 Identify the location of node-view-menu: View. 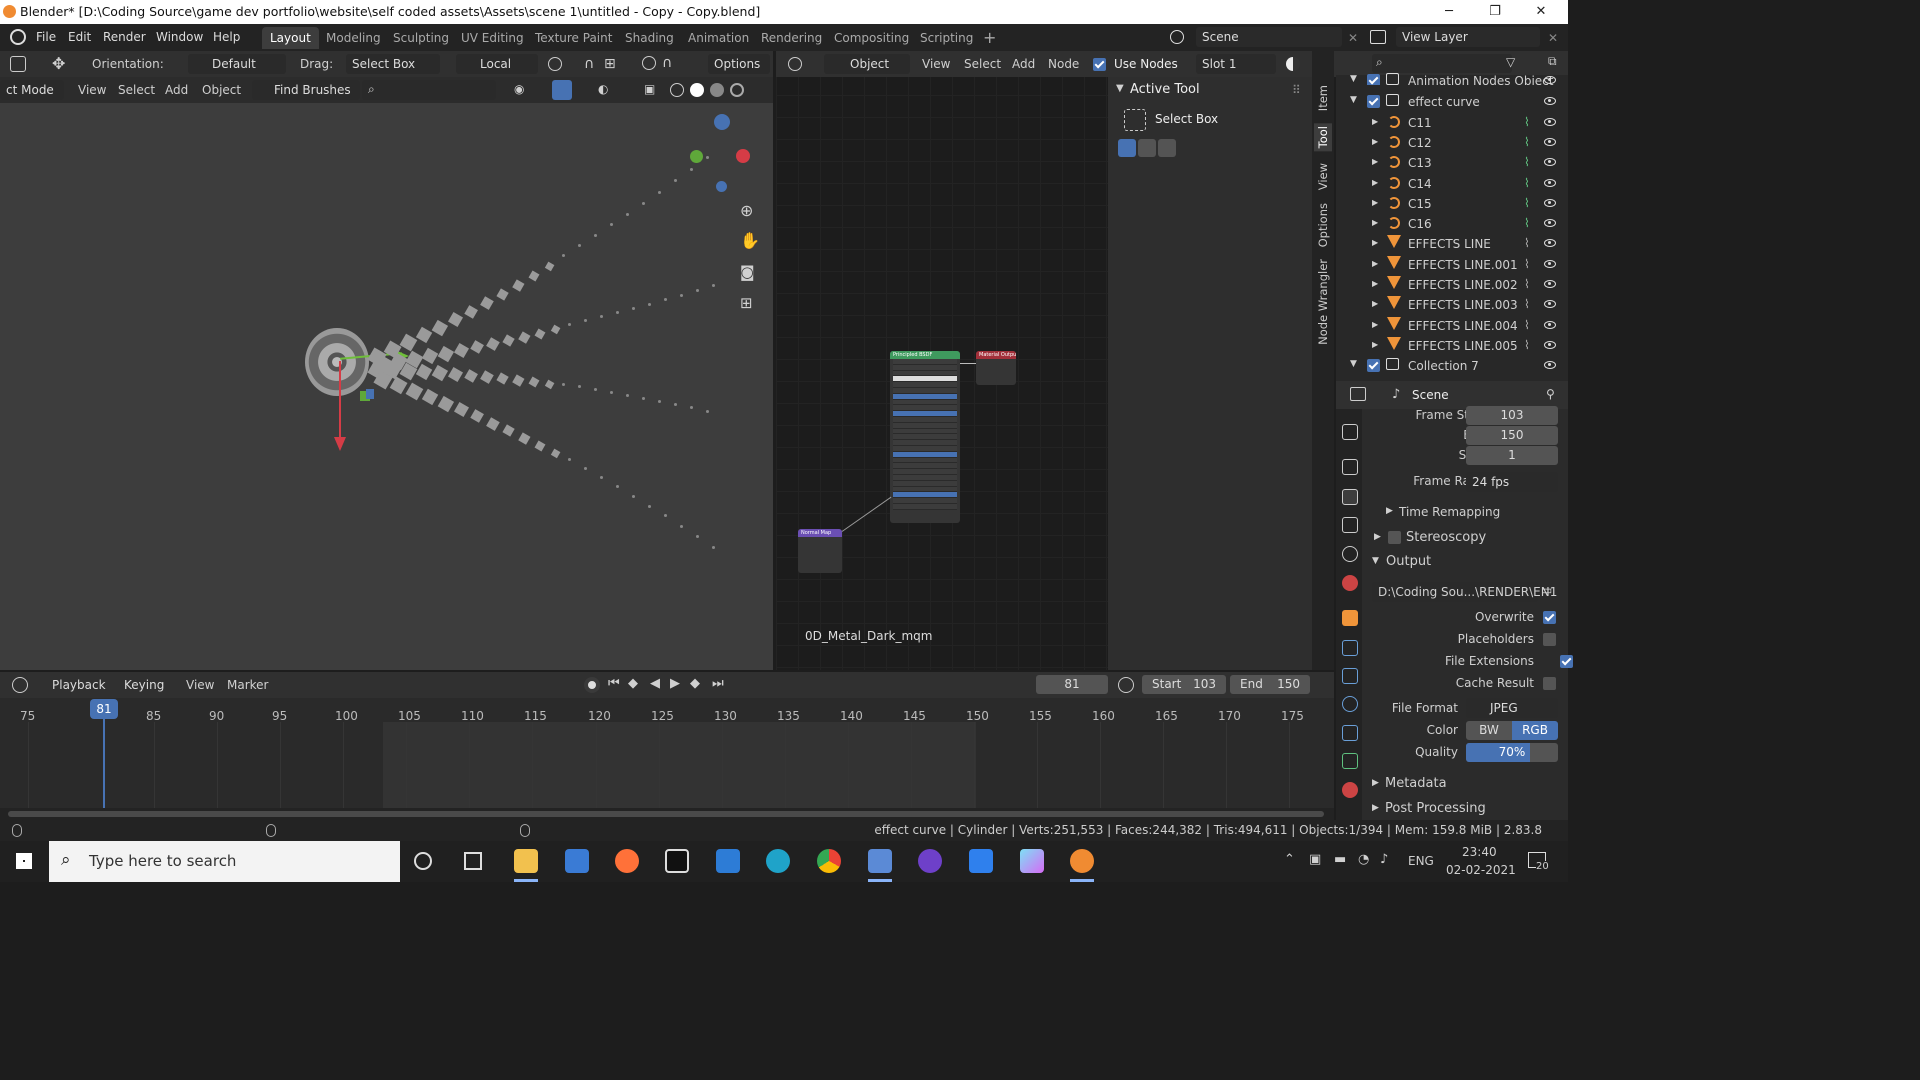
(936, 64).